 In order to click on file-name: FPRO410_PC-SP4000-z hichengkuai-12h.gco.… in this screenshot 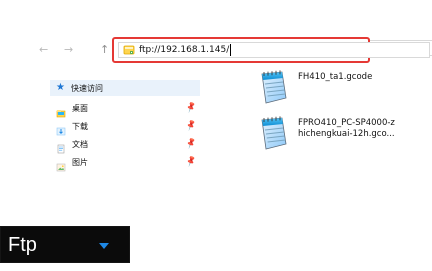, I will do `click(346, 129)`.